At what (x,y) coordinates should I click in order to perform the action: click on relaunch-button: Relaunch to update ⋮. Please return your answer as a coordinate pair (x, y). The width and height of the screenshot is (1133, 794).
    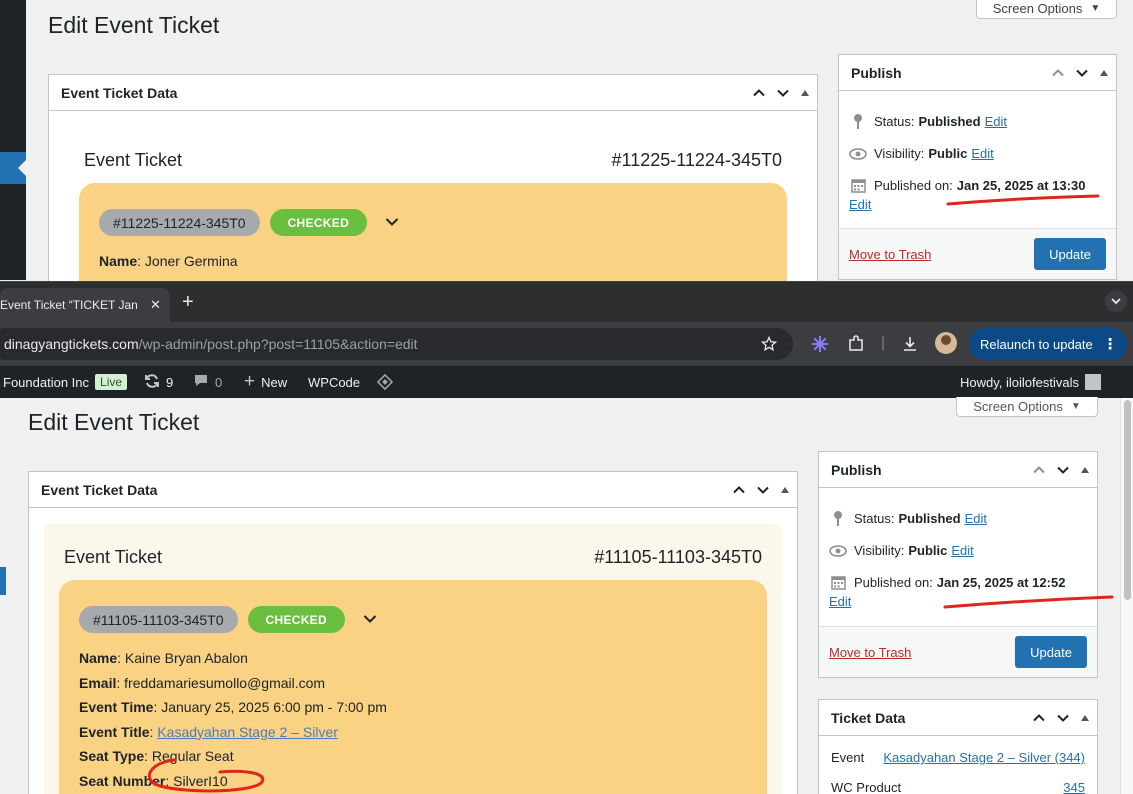
    Looking at the image, I should click on (1048, 344).